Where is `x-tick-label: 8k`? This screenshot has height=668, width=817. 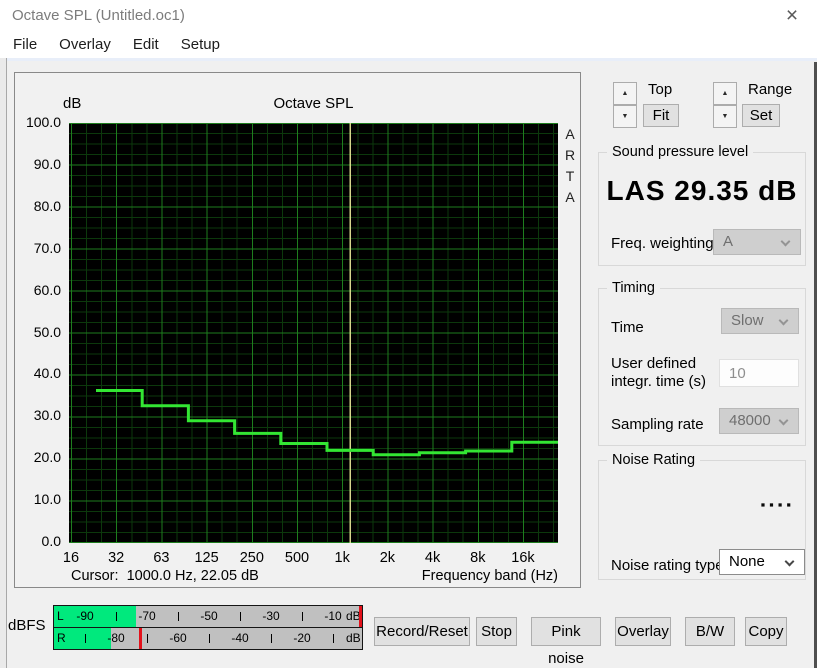 x-tick-label: 8k is located at coordinates (478, 558).